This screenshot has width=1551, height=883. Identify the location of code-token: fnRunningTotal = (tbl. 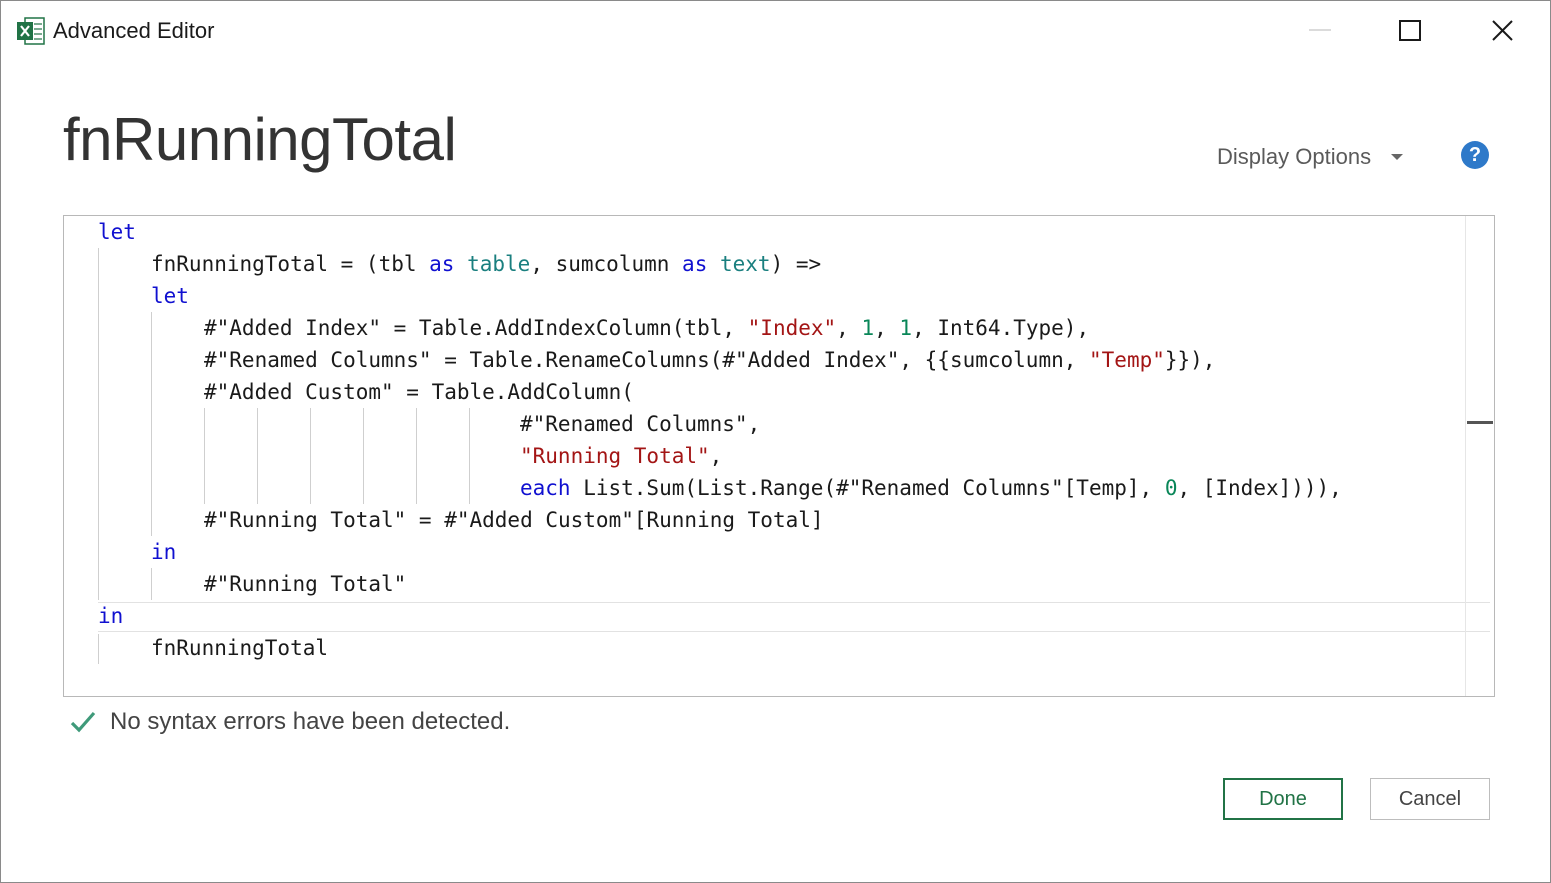
(290, 264).